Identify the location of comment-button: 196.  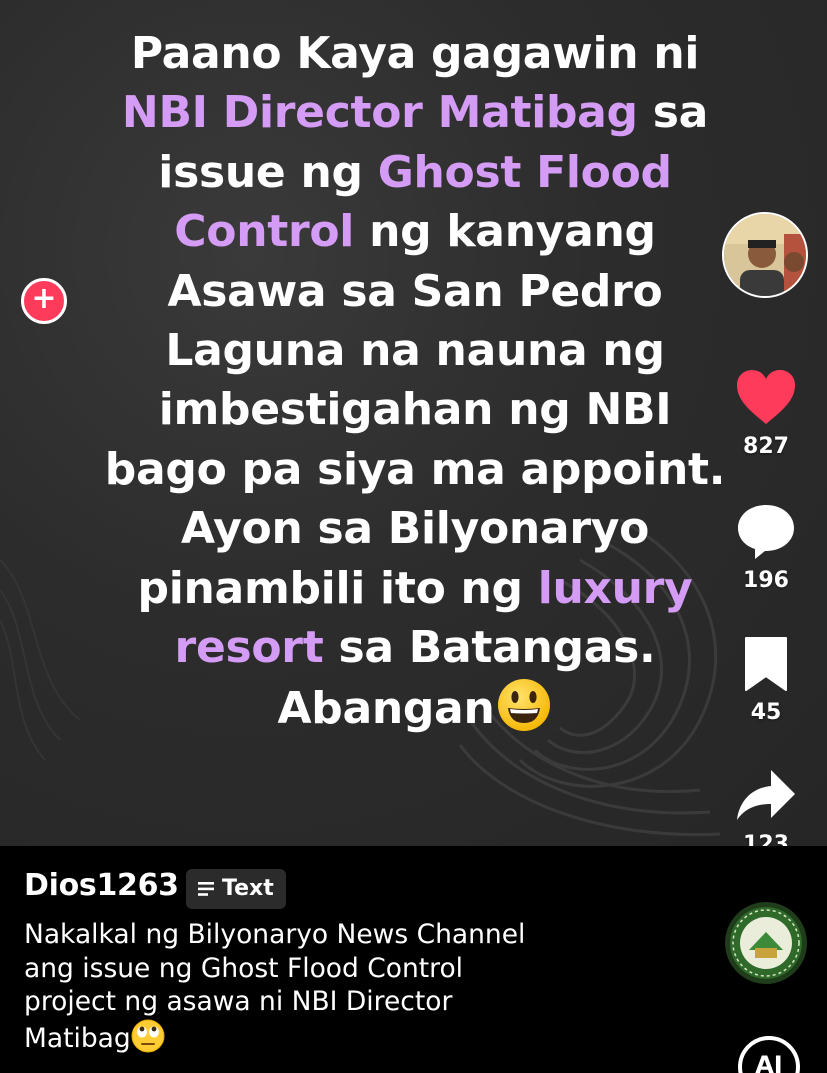
(766, 547).